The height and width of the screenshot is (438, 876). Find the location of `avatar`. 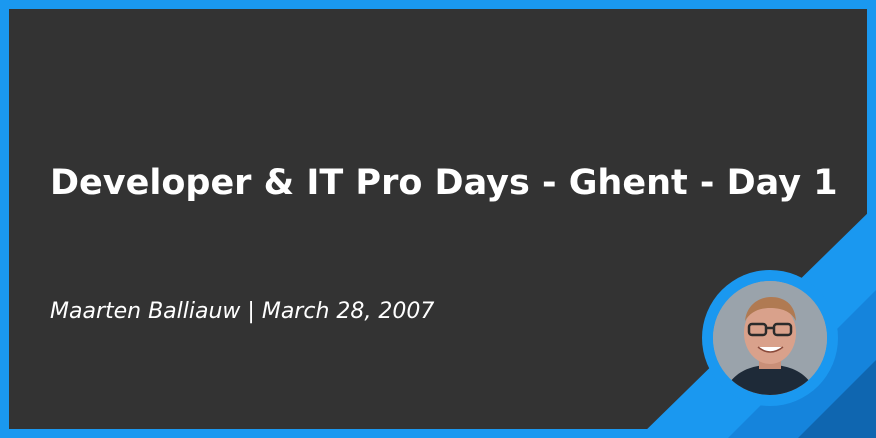

avatar is located at coordinates (770, 338).